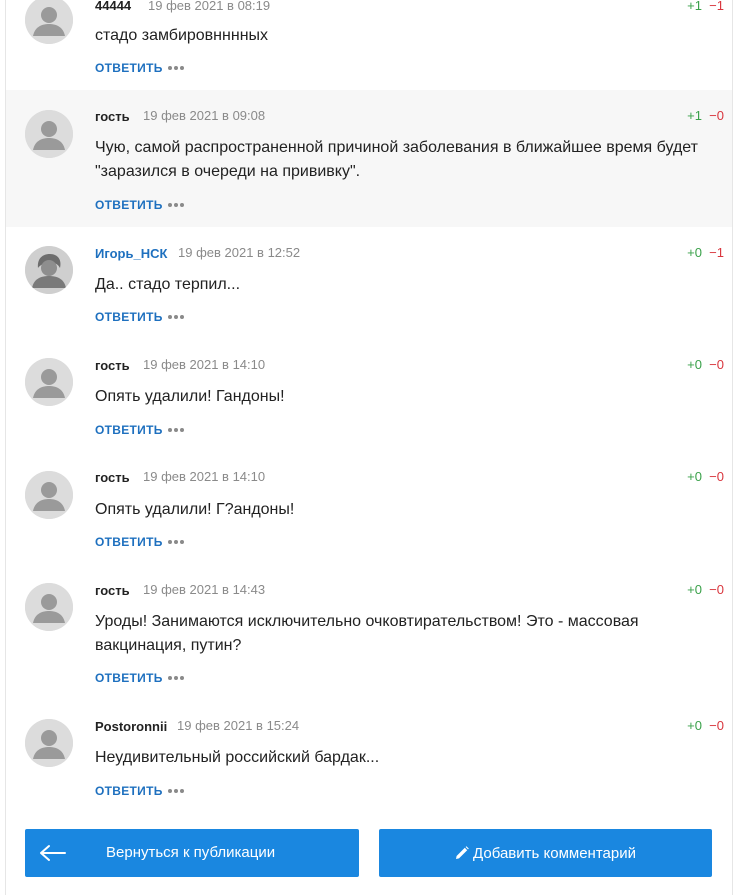 This screenshot has height=895, width=739. I want to click on user-photo-avatar-icon, so click(49, 270).